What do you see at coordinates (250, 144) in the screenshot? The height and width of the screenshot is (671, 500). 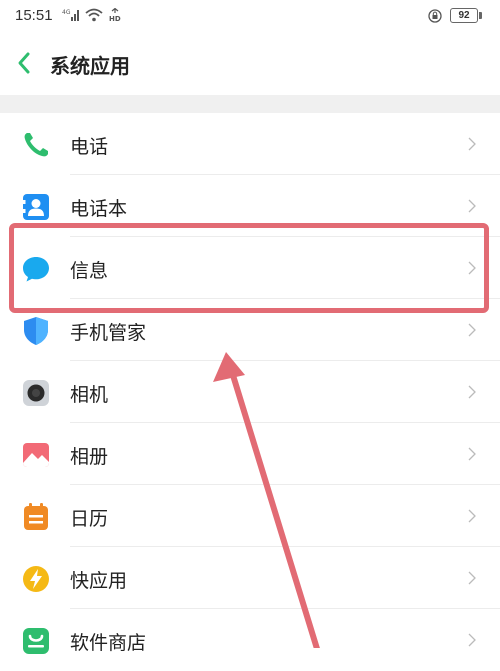 I see `list-item-phone: 电话` at bounding box center [250, 144].